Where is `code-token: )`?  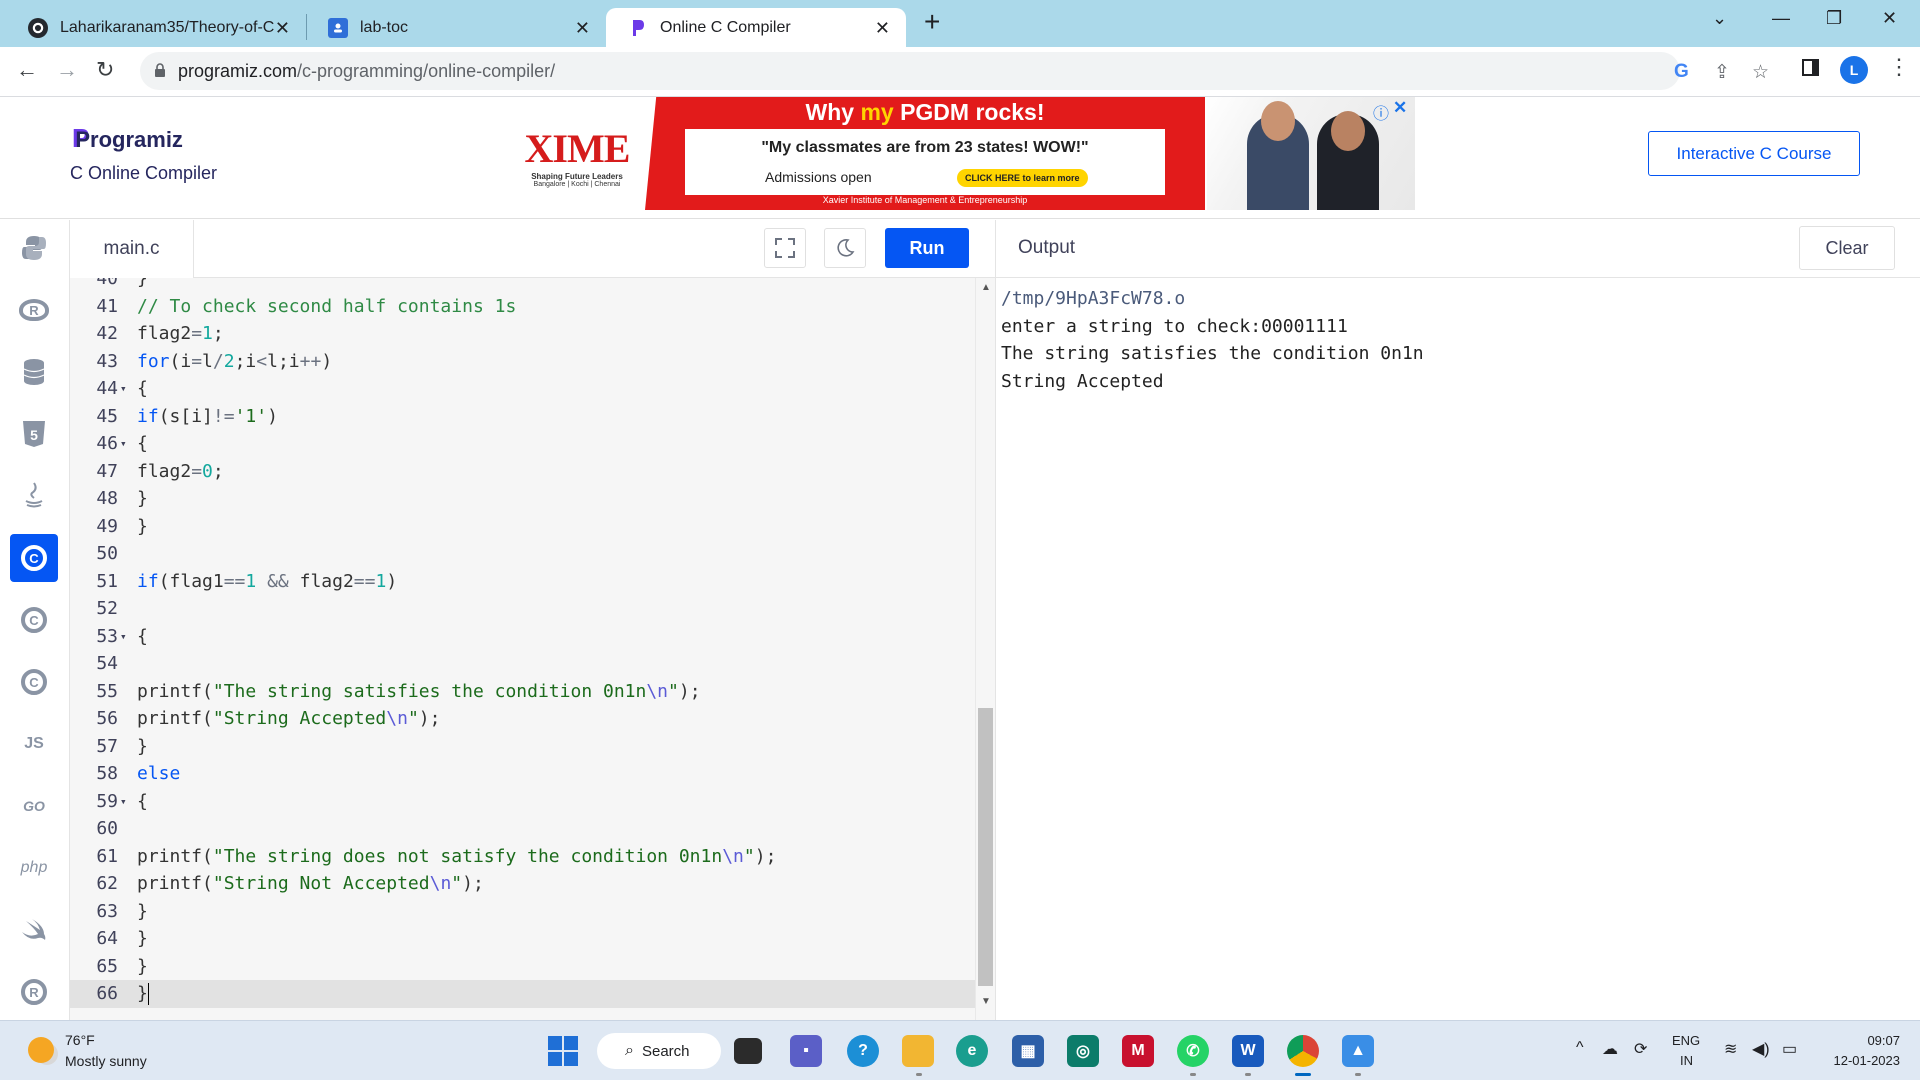
code-token: ) is located at coordinates (272, 416).